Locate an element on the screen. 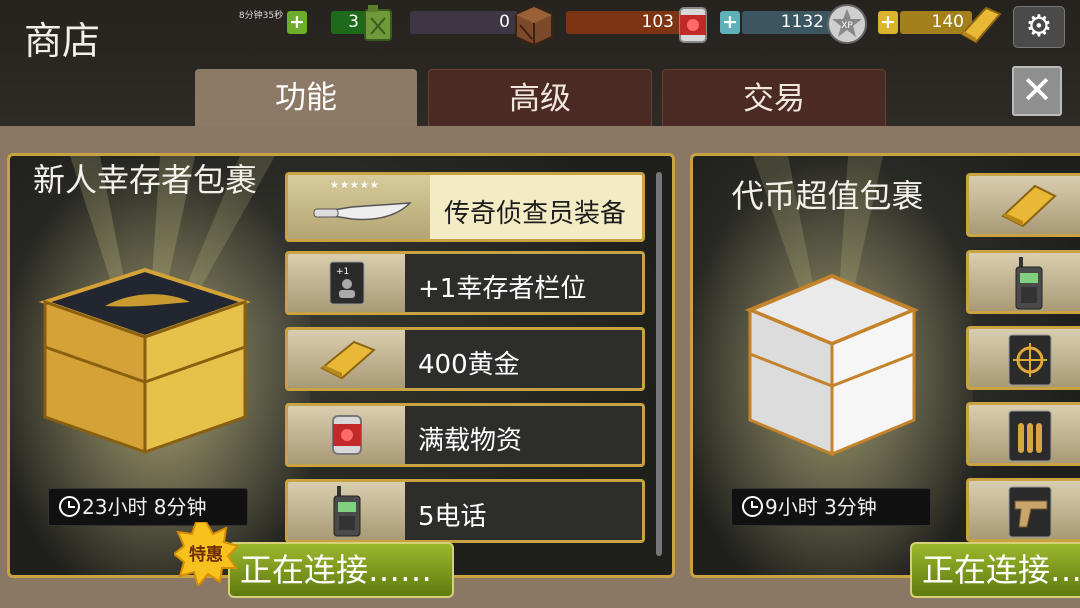 This screenshot has height=608, width=1080. item-400-gold: 400黄金 is located at coordinates (465, 359).